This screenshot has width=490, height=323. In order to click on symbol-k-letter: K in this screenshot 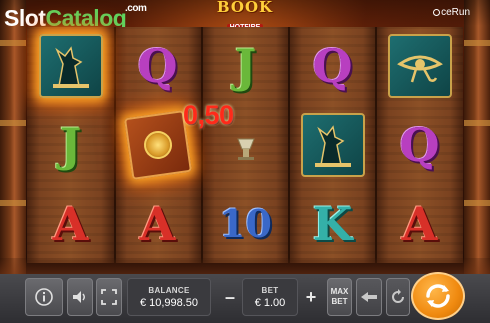, I will do `click(332, 224)`.